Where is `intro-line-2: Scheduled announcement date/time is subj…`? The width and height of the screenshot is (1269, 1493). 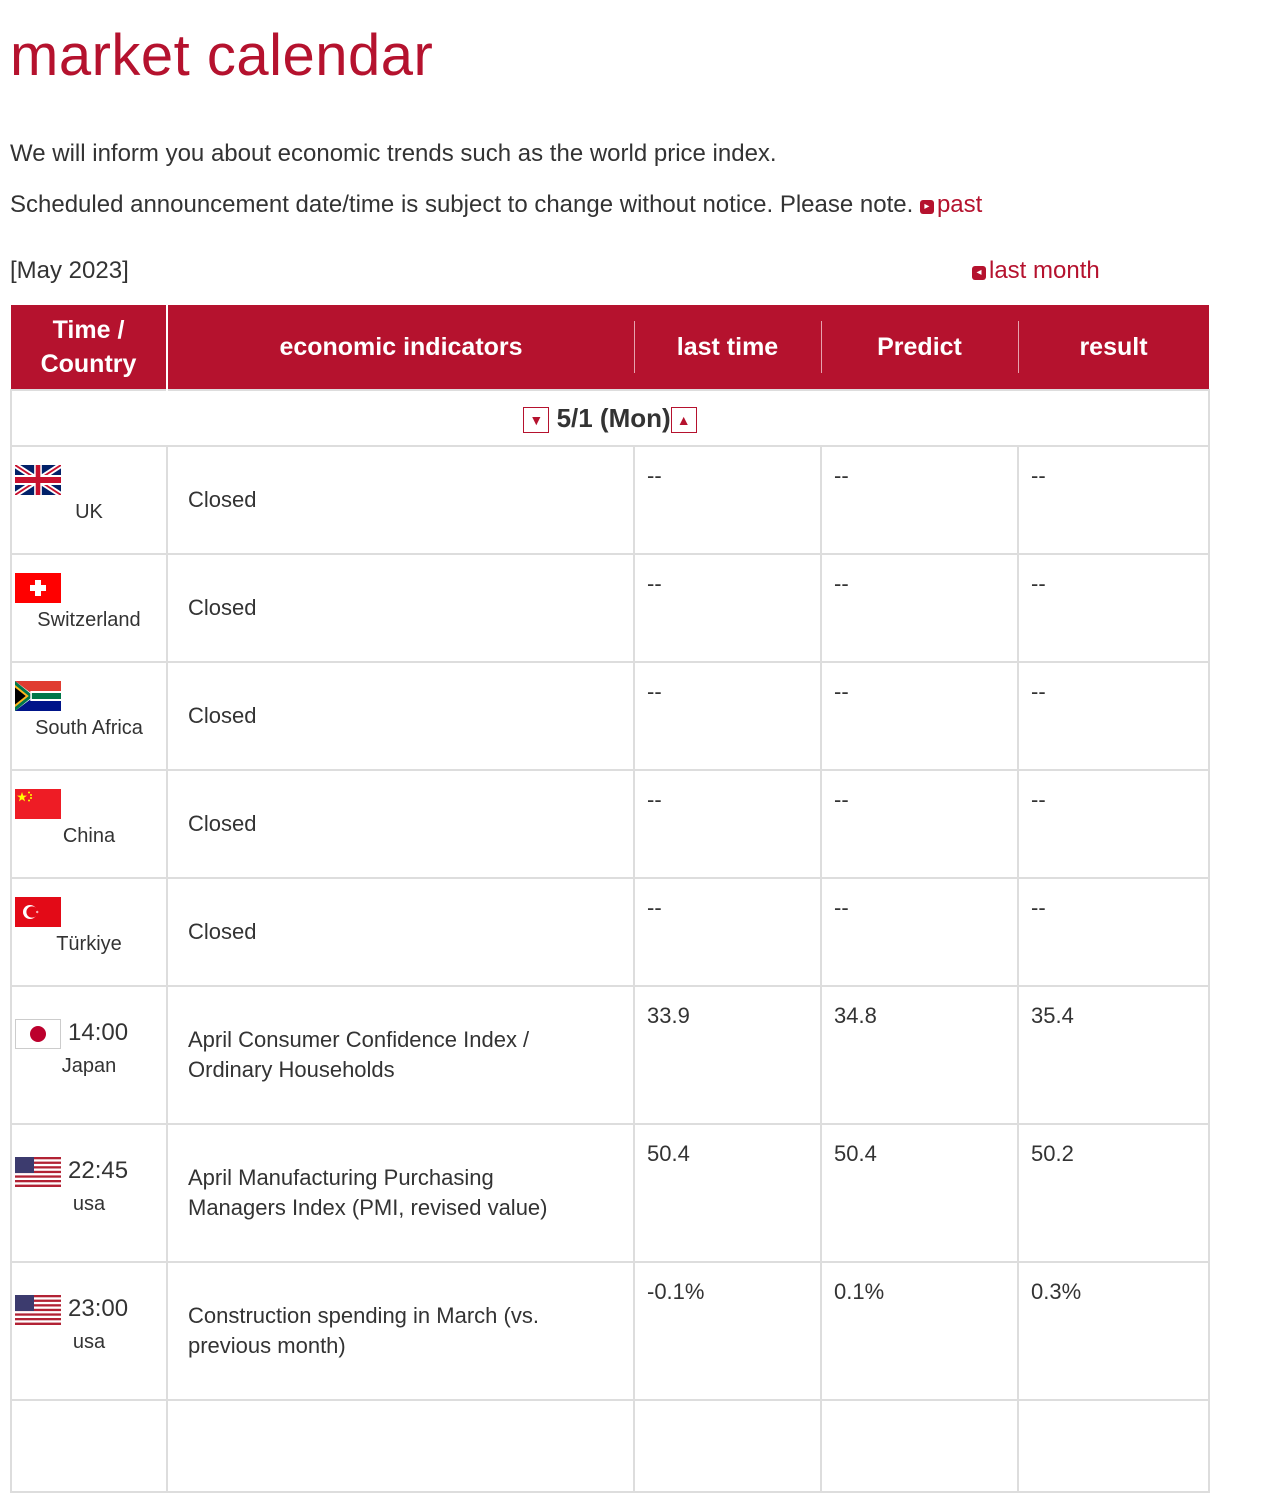 intro-line-2: Scheduled announcement date/time is subj… is located at coordinates (496, 205).